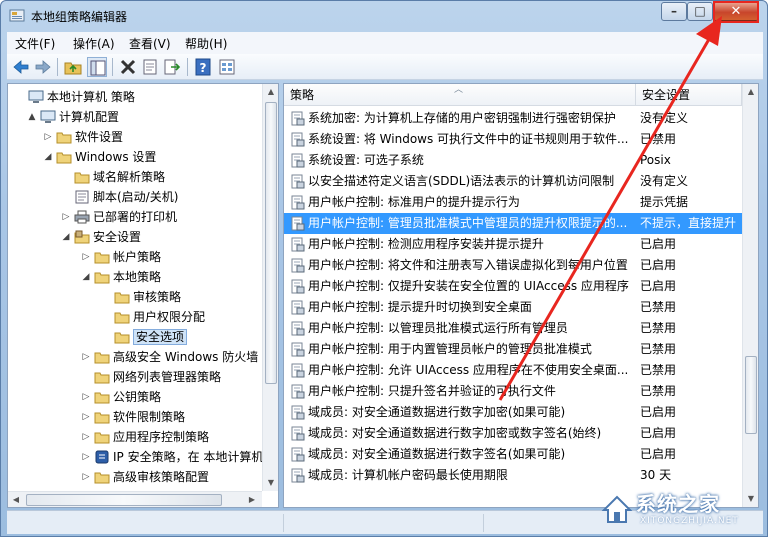 This screenshot has width=768, height=537. I want to click on forward-icon, so click(43, 67).